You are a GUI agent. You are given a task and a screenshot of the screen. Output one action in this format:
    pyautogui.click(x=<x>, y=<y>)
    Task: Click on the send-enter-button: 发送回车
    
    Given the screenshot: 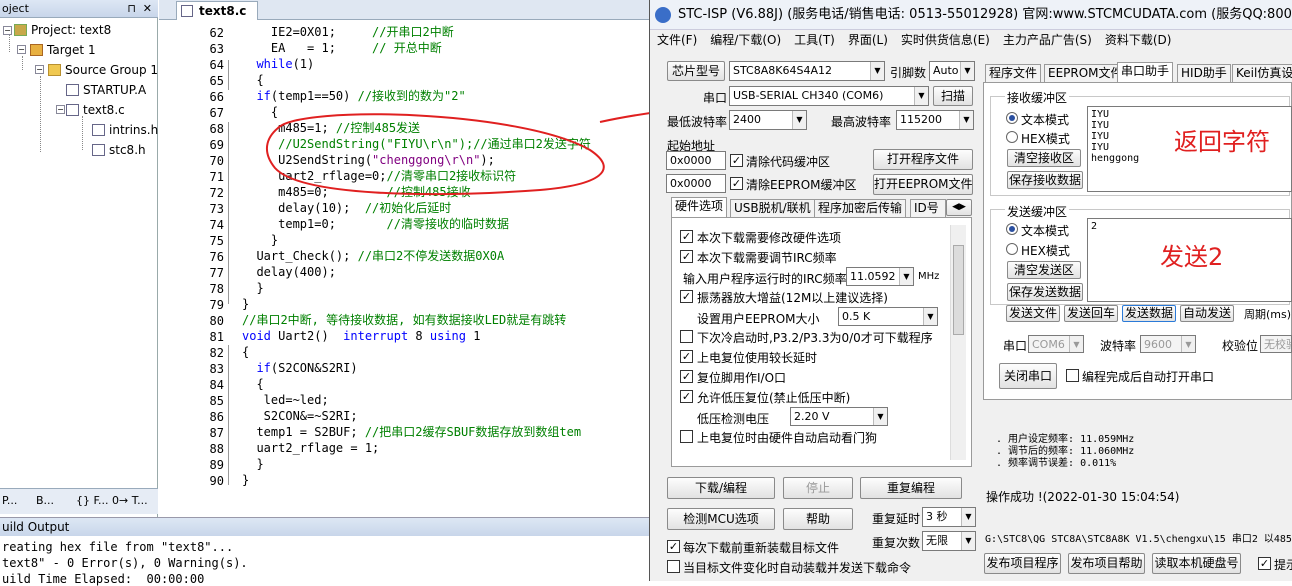 What is the action you would take?
    pyautogui.click(x=1091, y=313)
    